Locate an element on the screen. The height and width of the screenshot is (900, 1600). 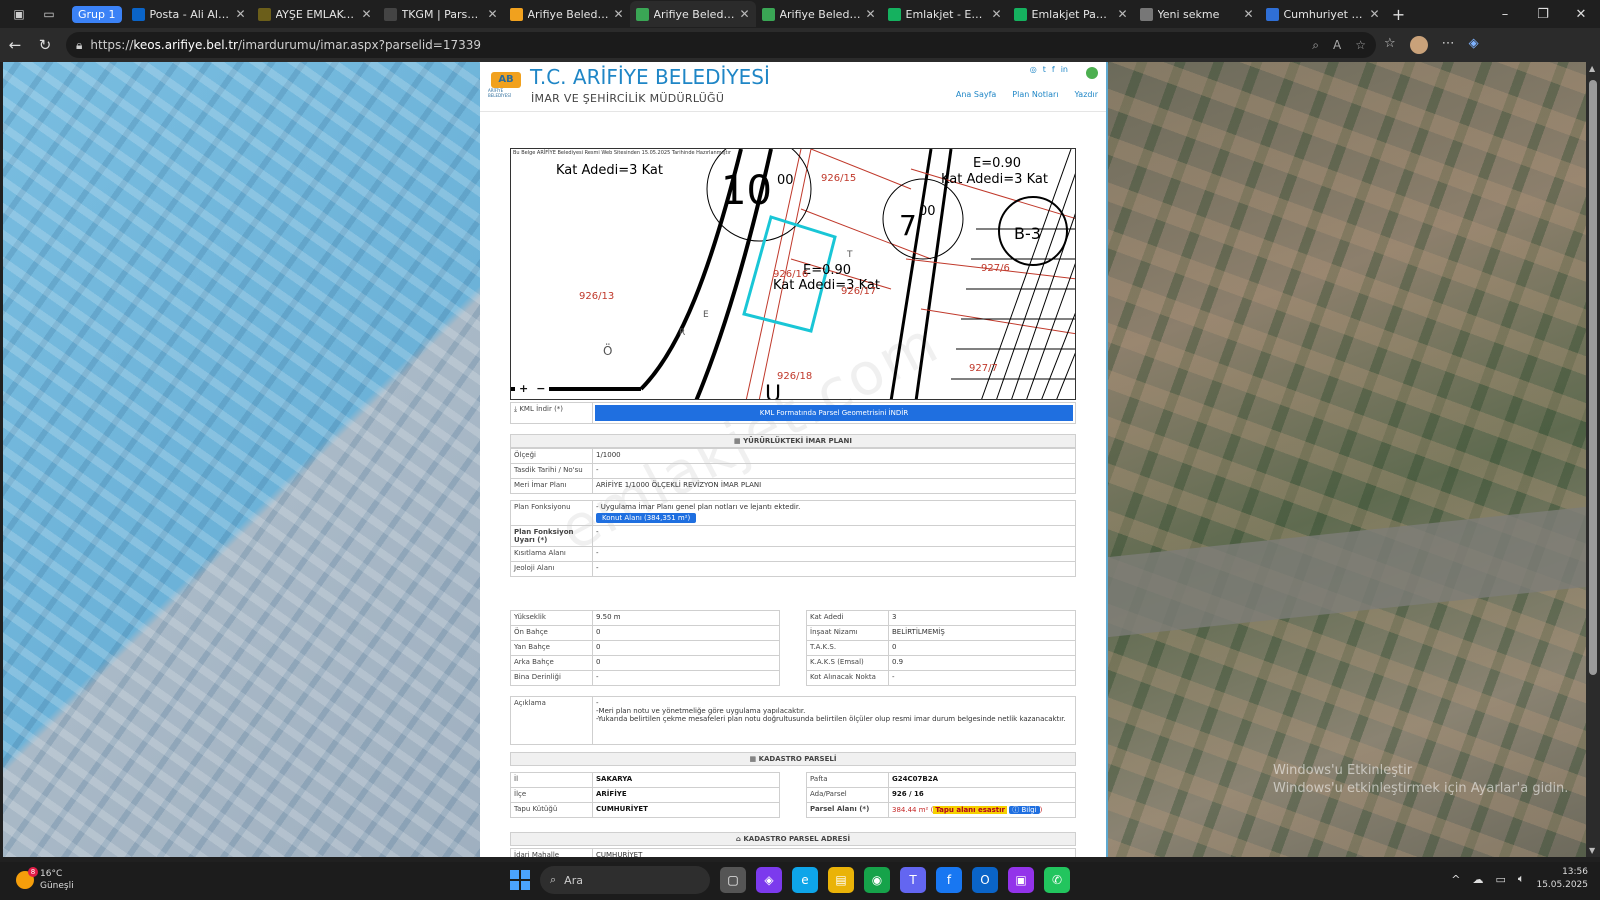
municipality-logo: AB ARİFİYE BELEDİYESİ is located at coordinates (506, 86).